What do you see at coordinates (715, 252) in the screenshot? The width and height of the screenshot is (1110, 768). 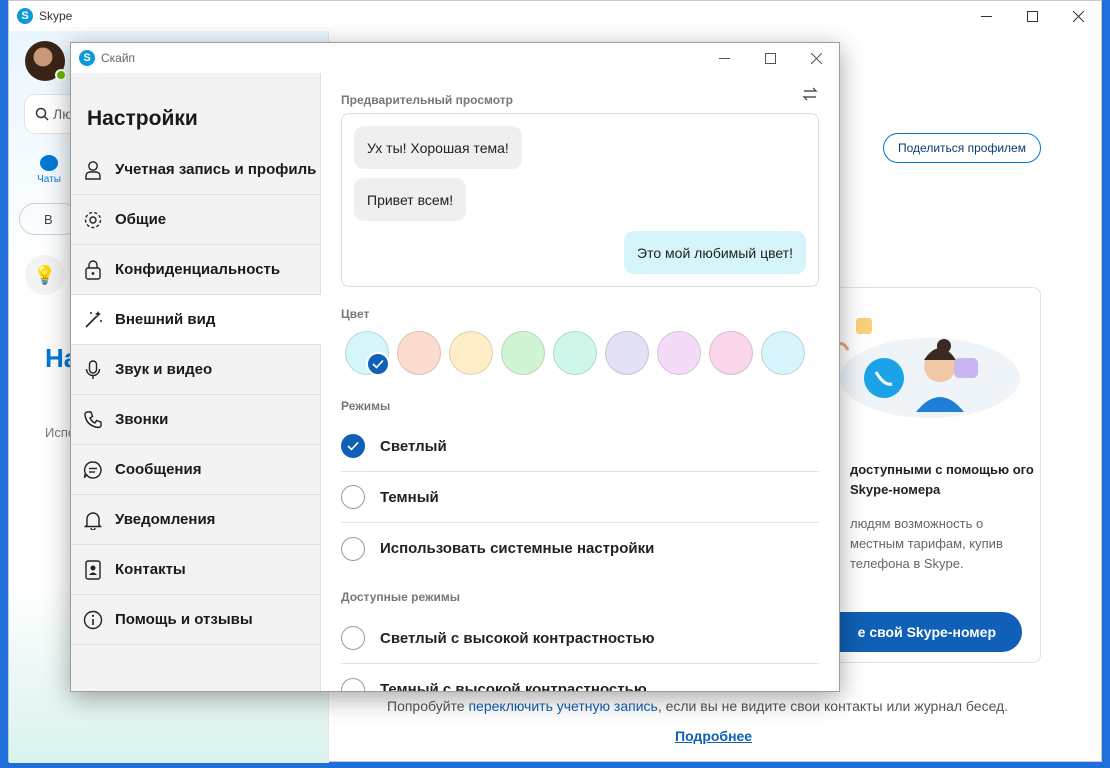 I see `preview-message-own: Это мой любимый цвет!` at bounding box center [715, 252].